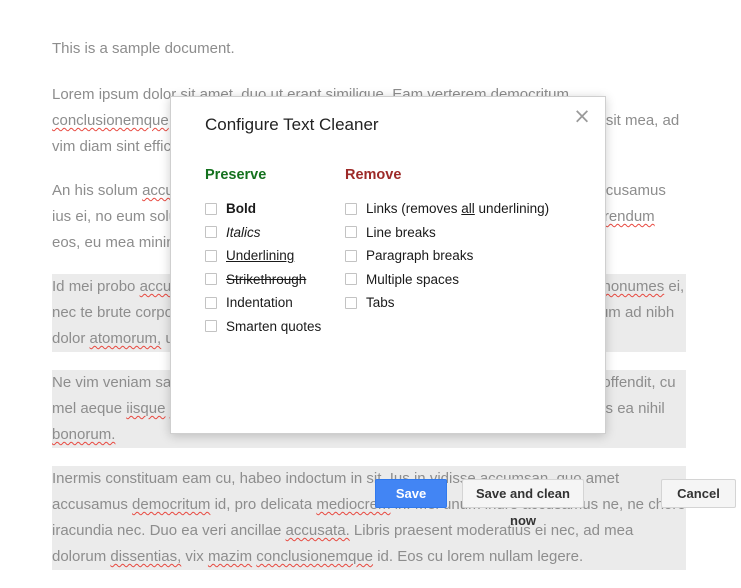 This screenshot has width=741, height=588. I want to click on option-row: Smarten quotes, so click(275, 327).